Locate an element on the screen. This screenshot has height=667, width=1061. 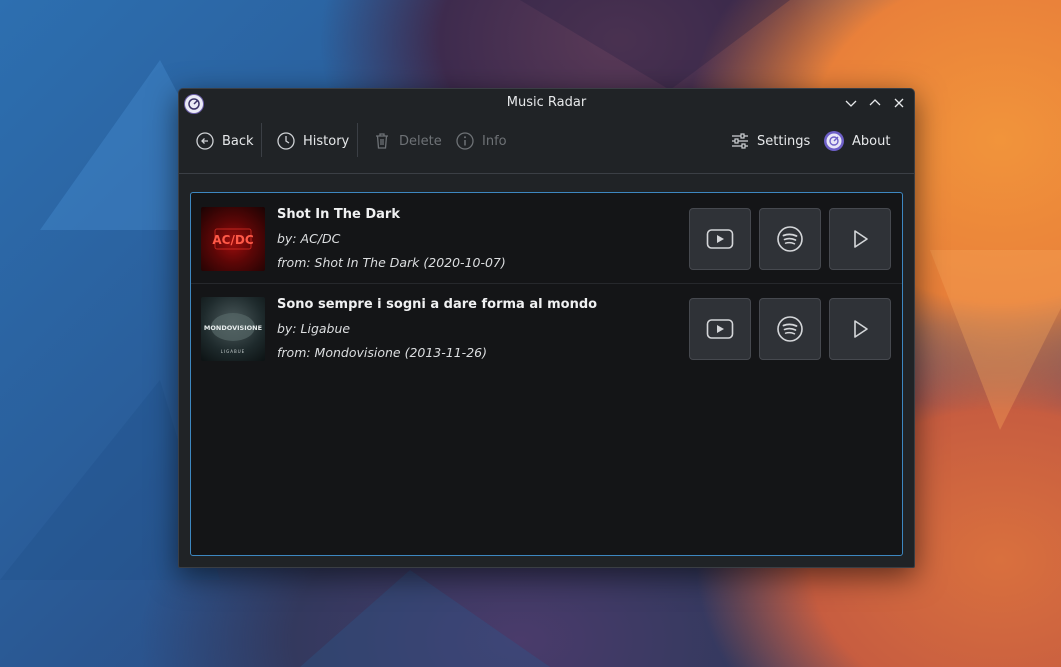
info-button: Info is located at coordinates (481, 141).